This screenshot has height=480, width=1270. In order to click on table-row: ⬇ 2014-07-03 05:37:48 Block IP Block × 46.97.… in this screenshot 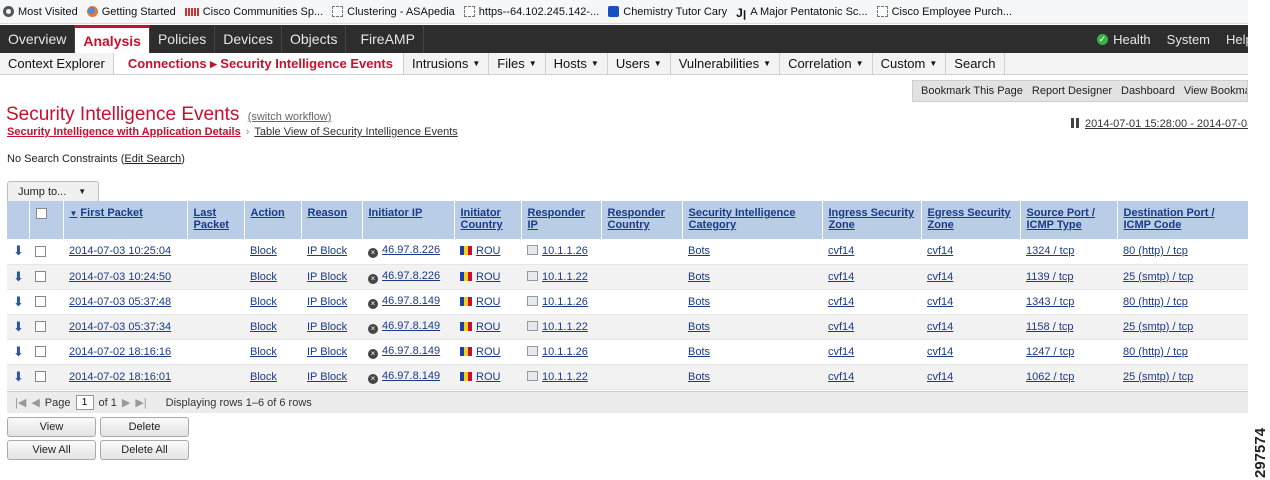, I will do `click(627, 302)`.